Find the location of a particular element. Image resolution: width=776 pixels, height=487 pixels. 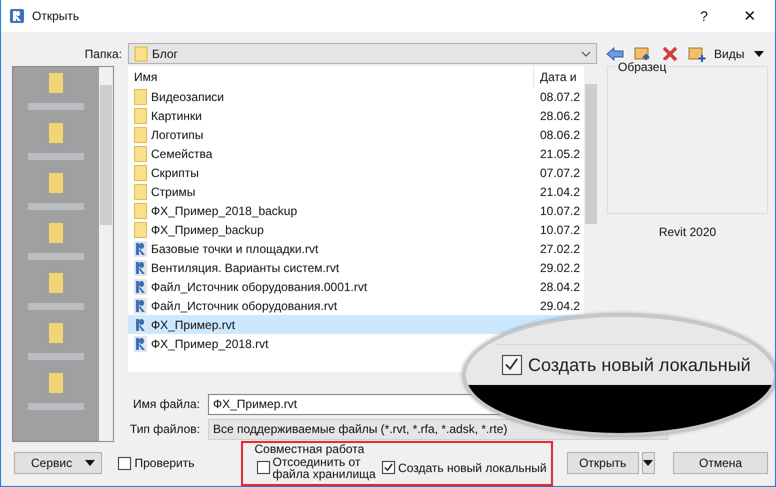

file-type-label: Тип файлов: is located at coordinates (164, 429).